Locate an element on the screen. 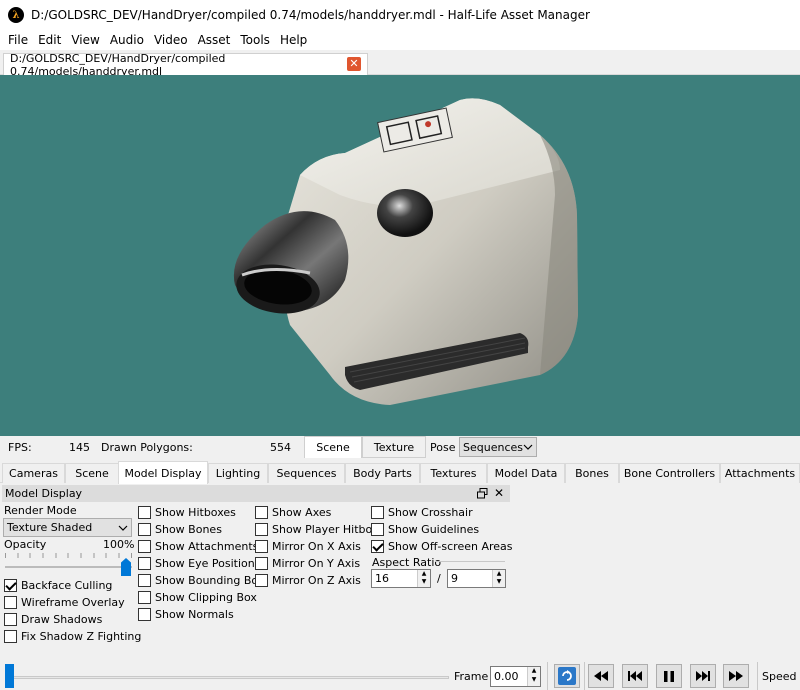  show-bounding-box-checkbox: Show Bounding Box is located at coordinates (201, 580).